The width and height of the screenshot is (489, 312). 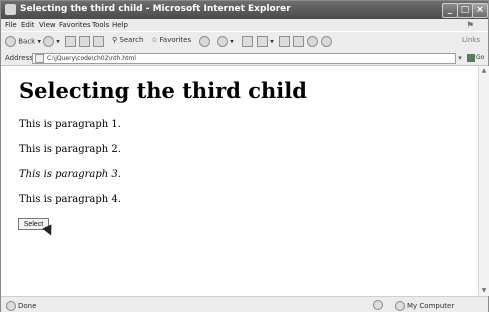 I want to click on back-button: Back ▾, so click(x=23, y=41).